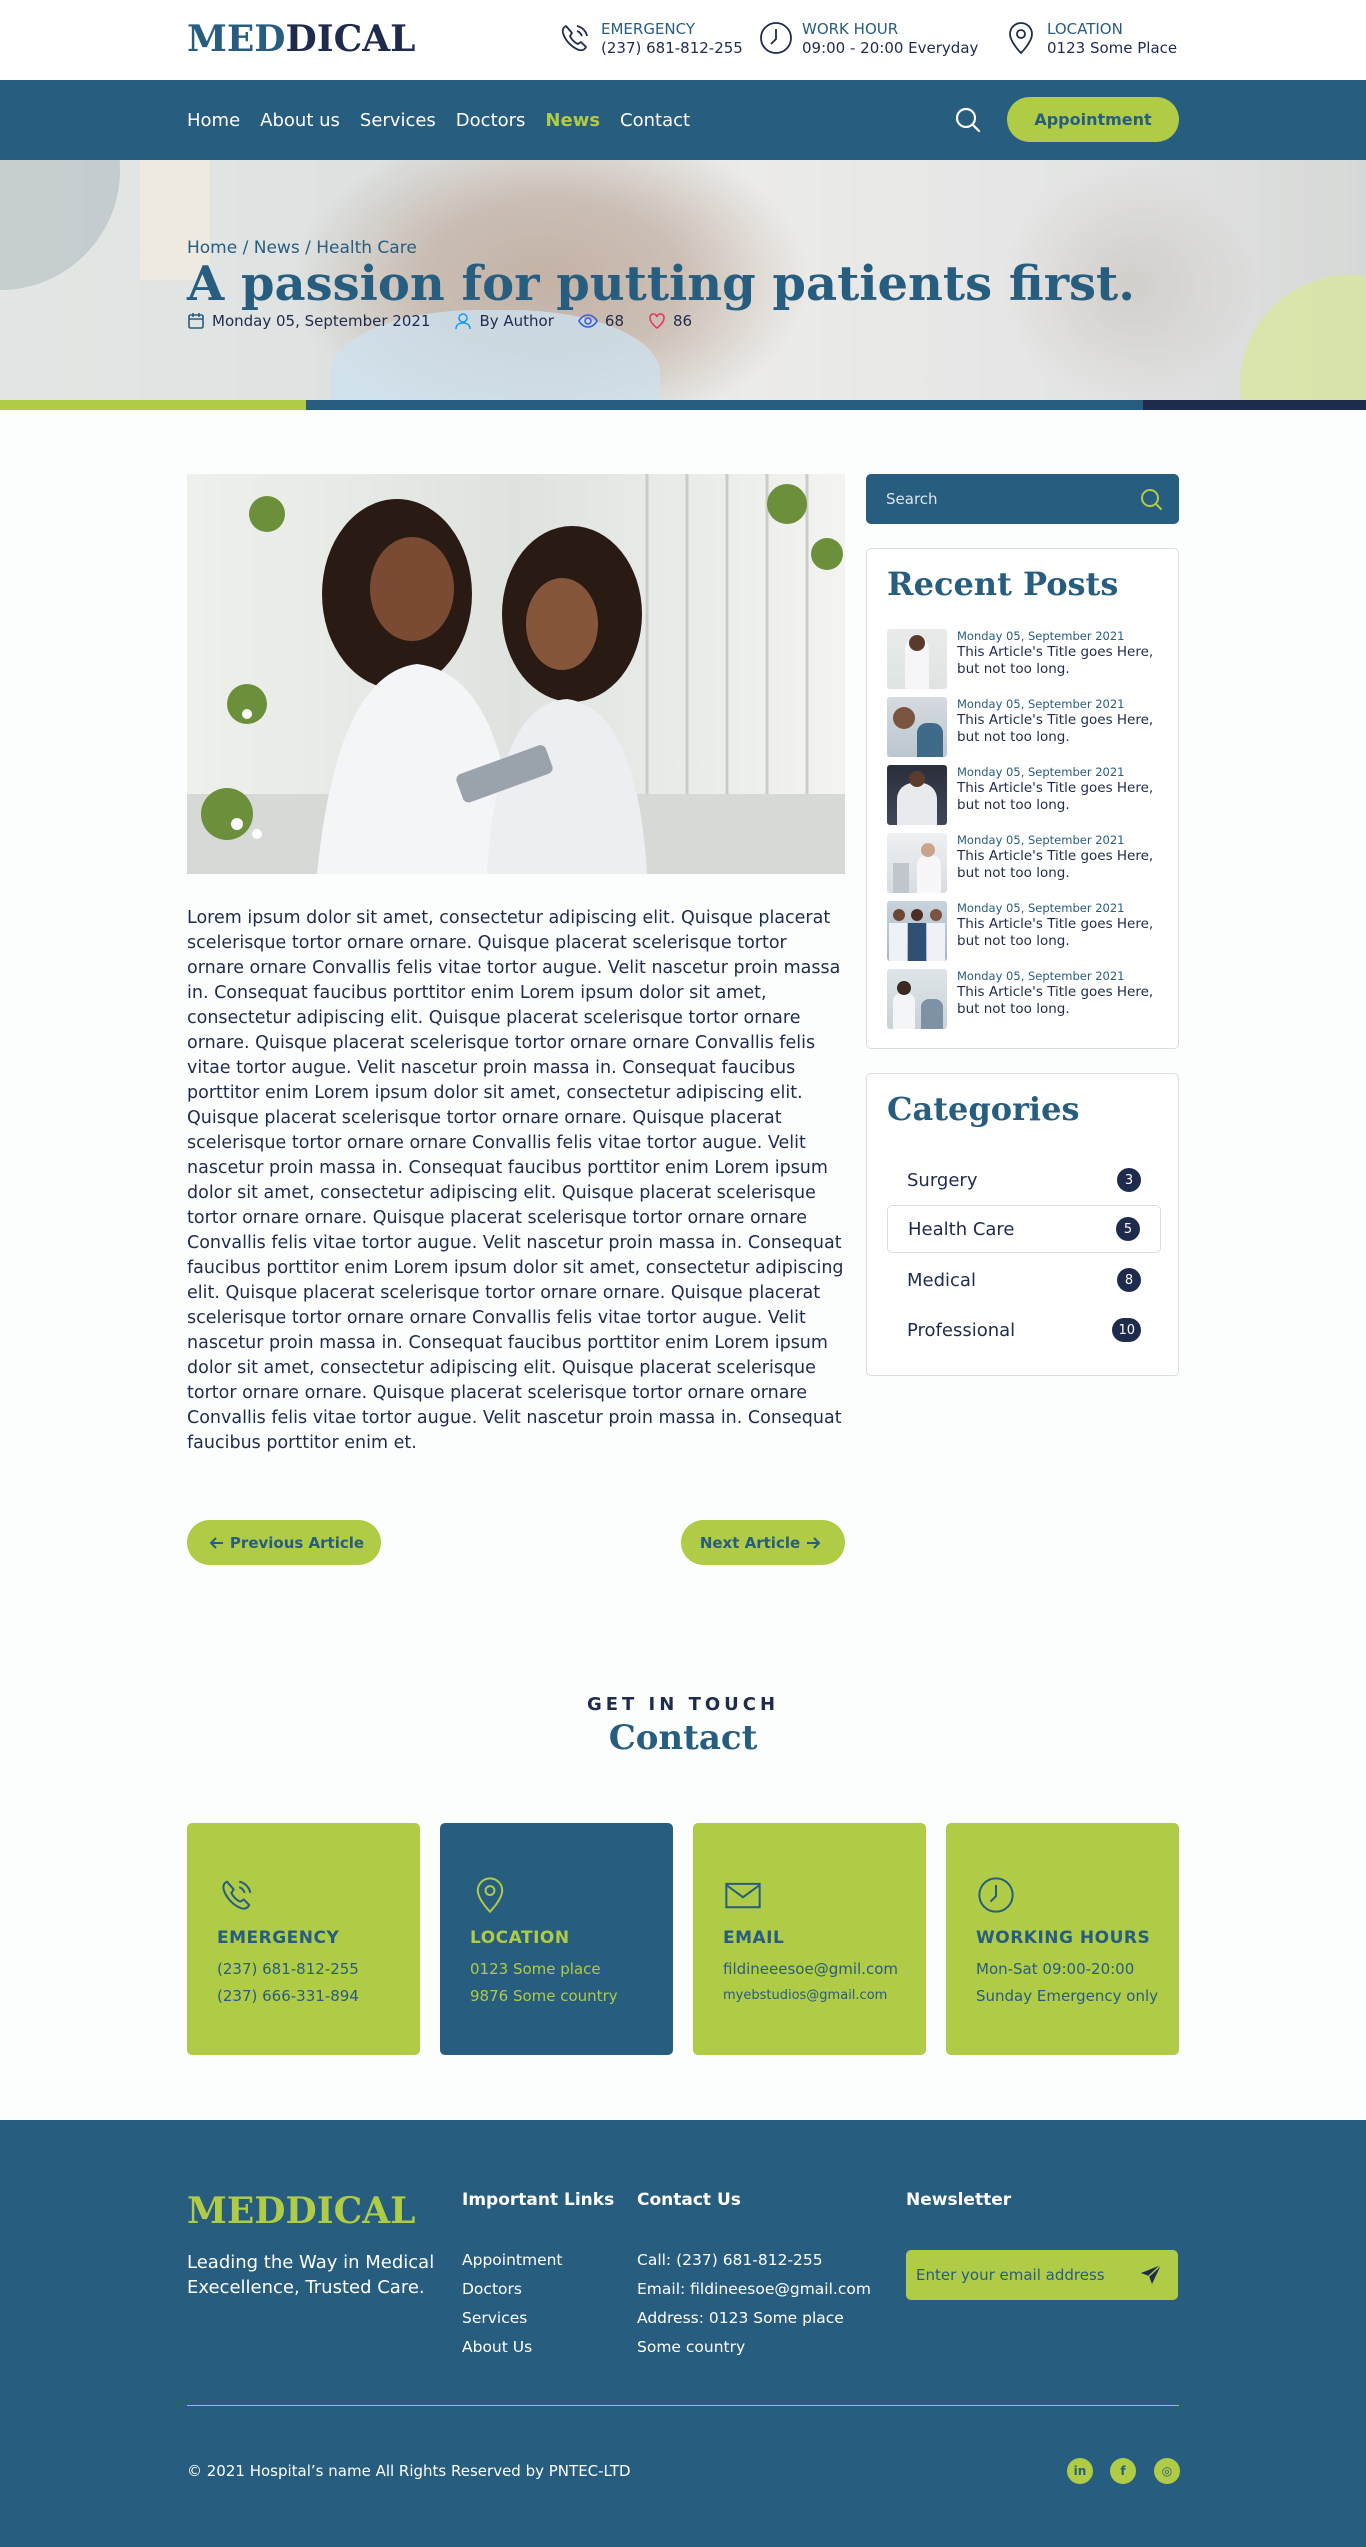 The width and height of the screenshot is (1366, 2547). What do you see at coordinates (237, 1895) in the screenshot?
I see `phone-icon` at bounding box center [237, 1895].